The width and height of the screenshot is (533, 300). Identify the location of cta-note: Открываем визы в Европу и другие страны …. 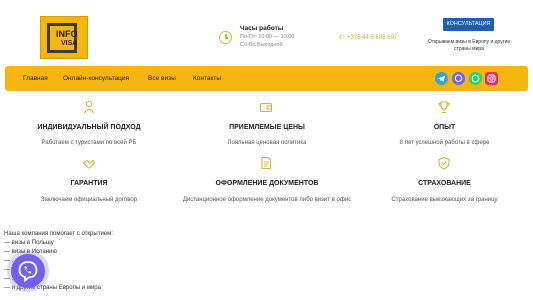
(469, 45).